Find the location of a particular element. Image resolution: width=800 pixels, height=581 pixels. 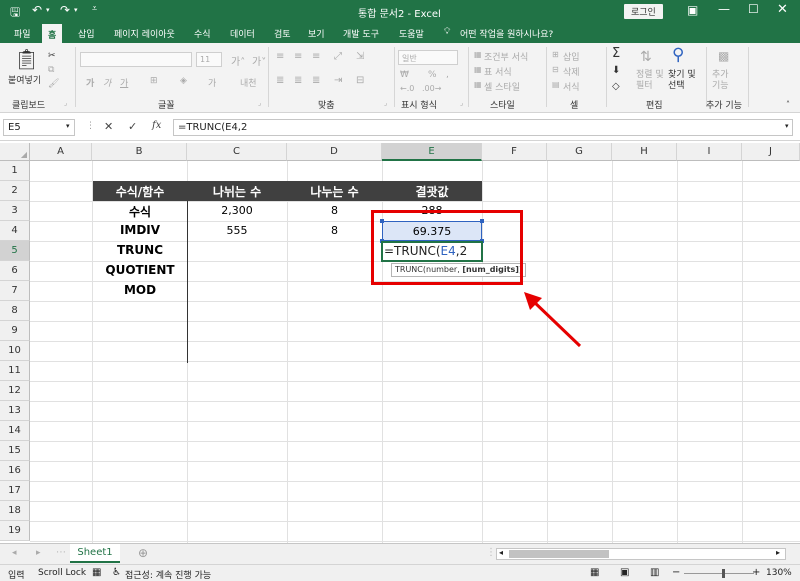

tab-file: 파일 is located at coordinates (22, 33).